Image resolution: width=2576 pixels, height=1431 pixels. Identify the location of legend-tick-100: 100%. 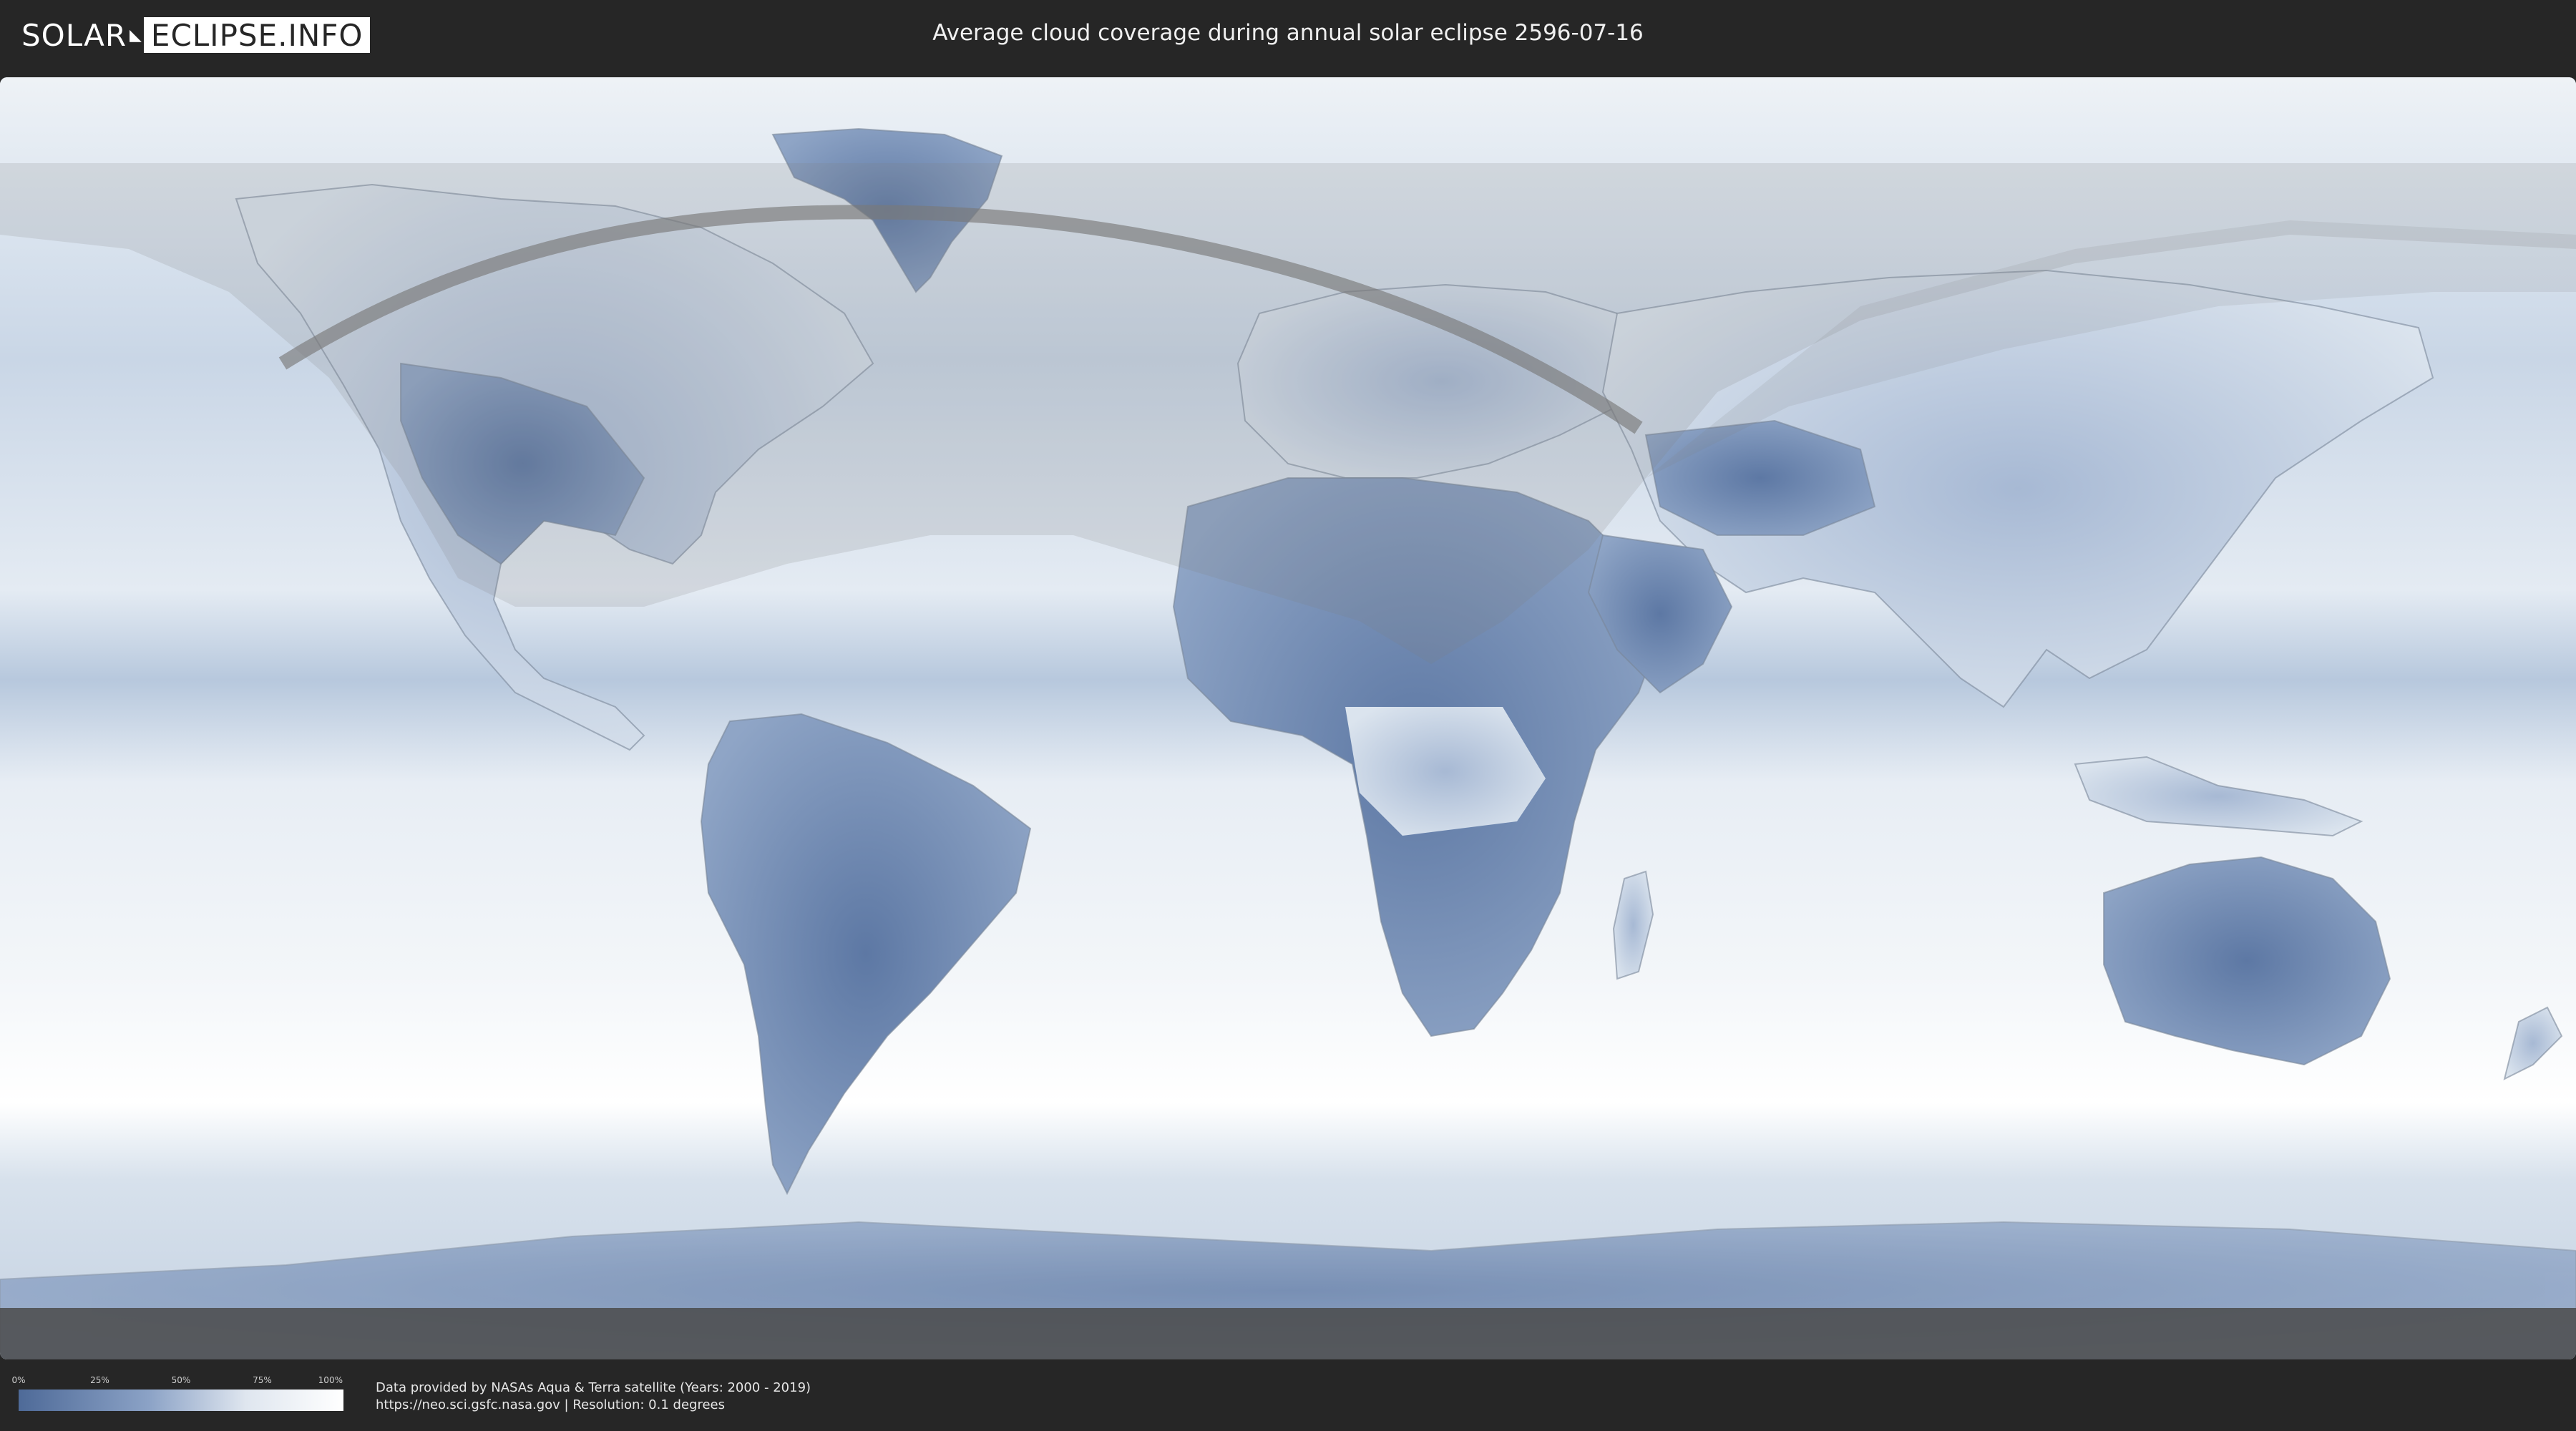
(330, 1380).